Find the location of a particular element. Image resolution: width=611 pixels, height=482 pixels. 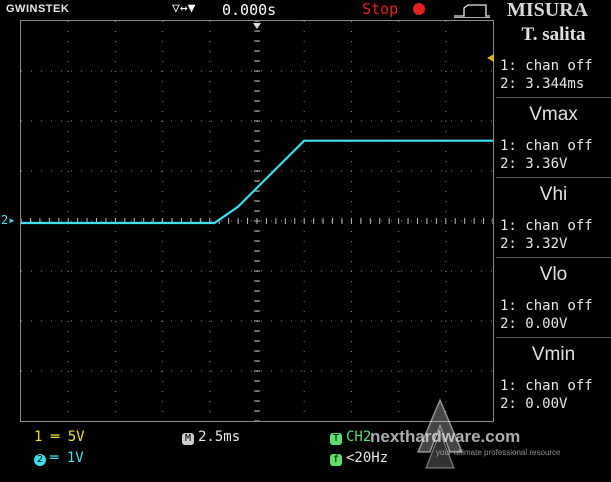

trigger-source: CH2 is located at coordinates (359, 437).